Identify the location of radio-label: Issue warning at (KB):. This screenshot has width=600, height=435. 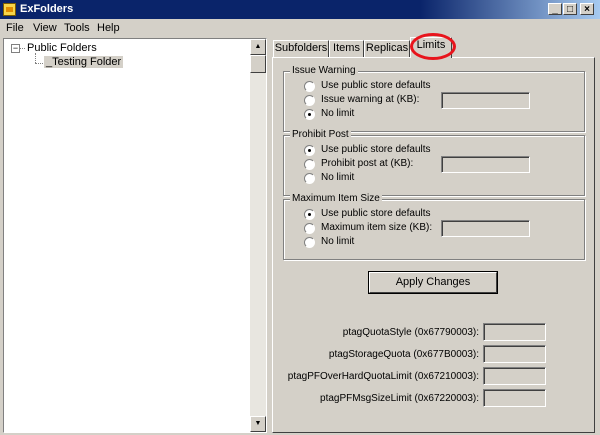
(370, 99).